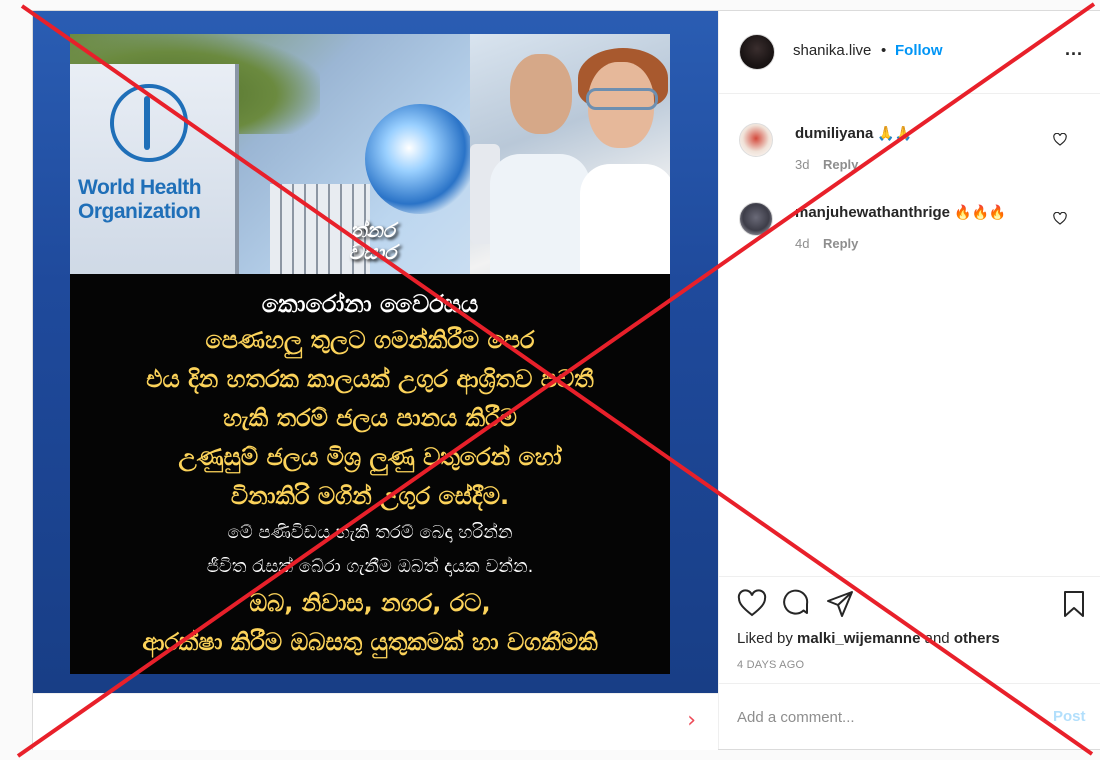 Image resolution: width=1100 pixels, height=760 pixels. Describe the element at coordinates (919, 50) in the screenshot. I see `follow-button: Follow` at that location.